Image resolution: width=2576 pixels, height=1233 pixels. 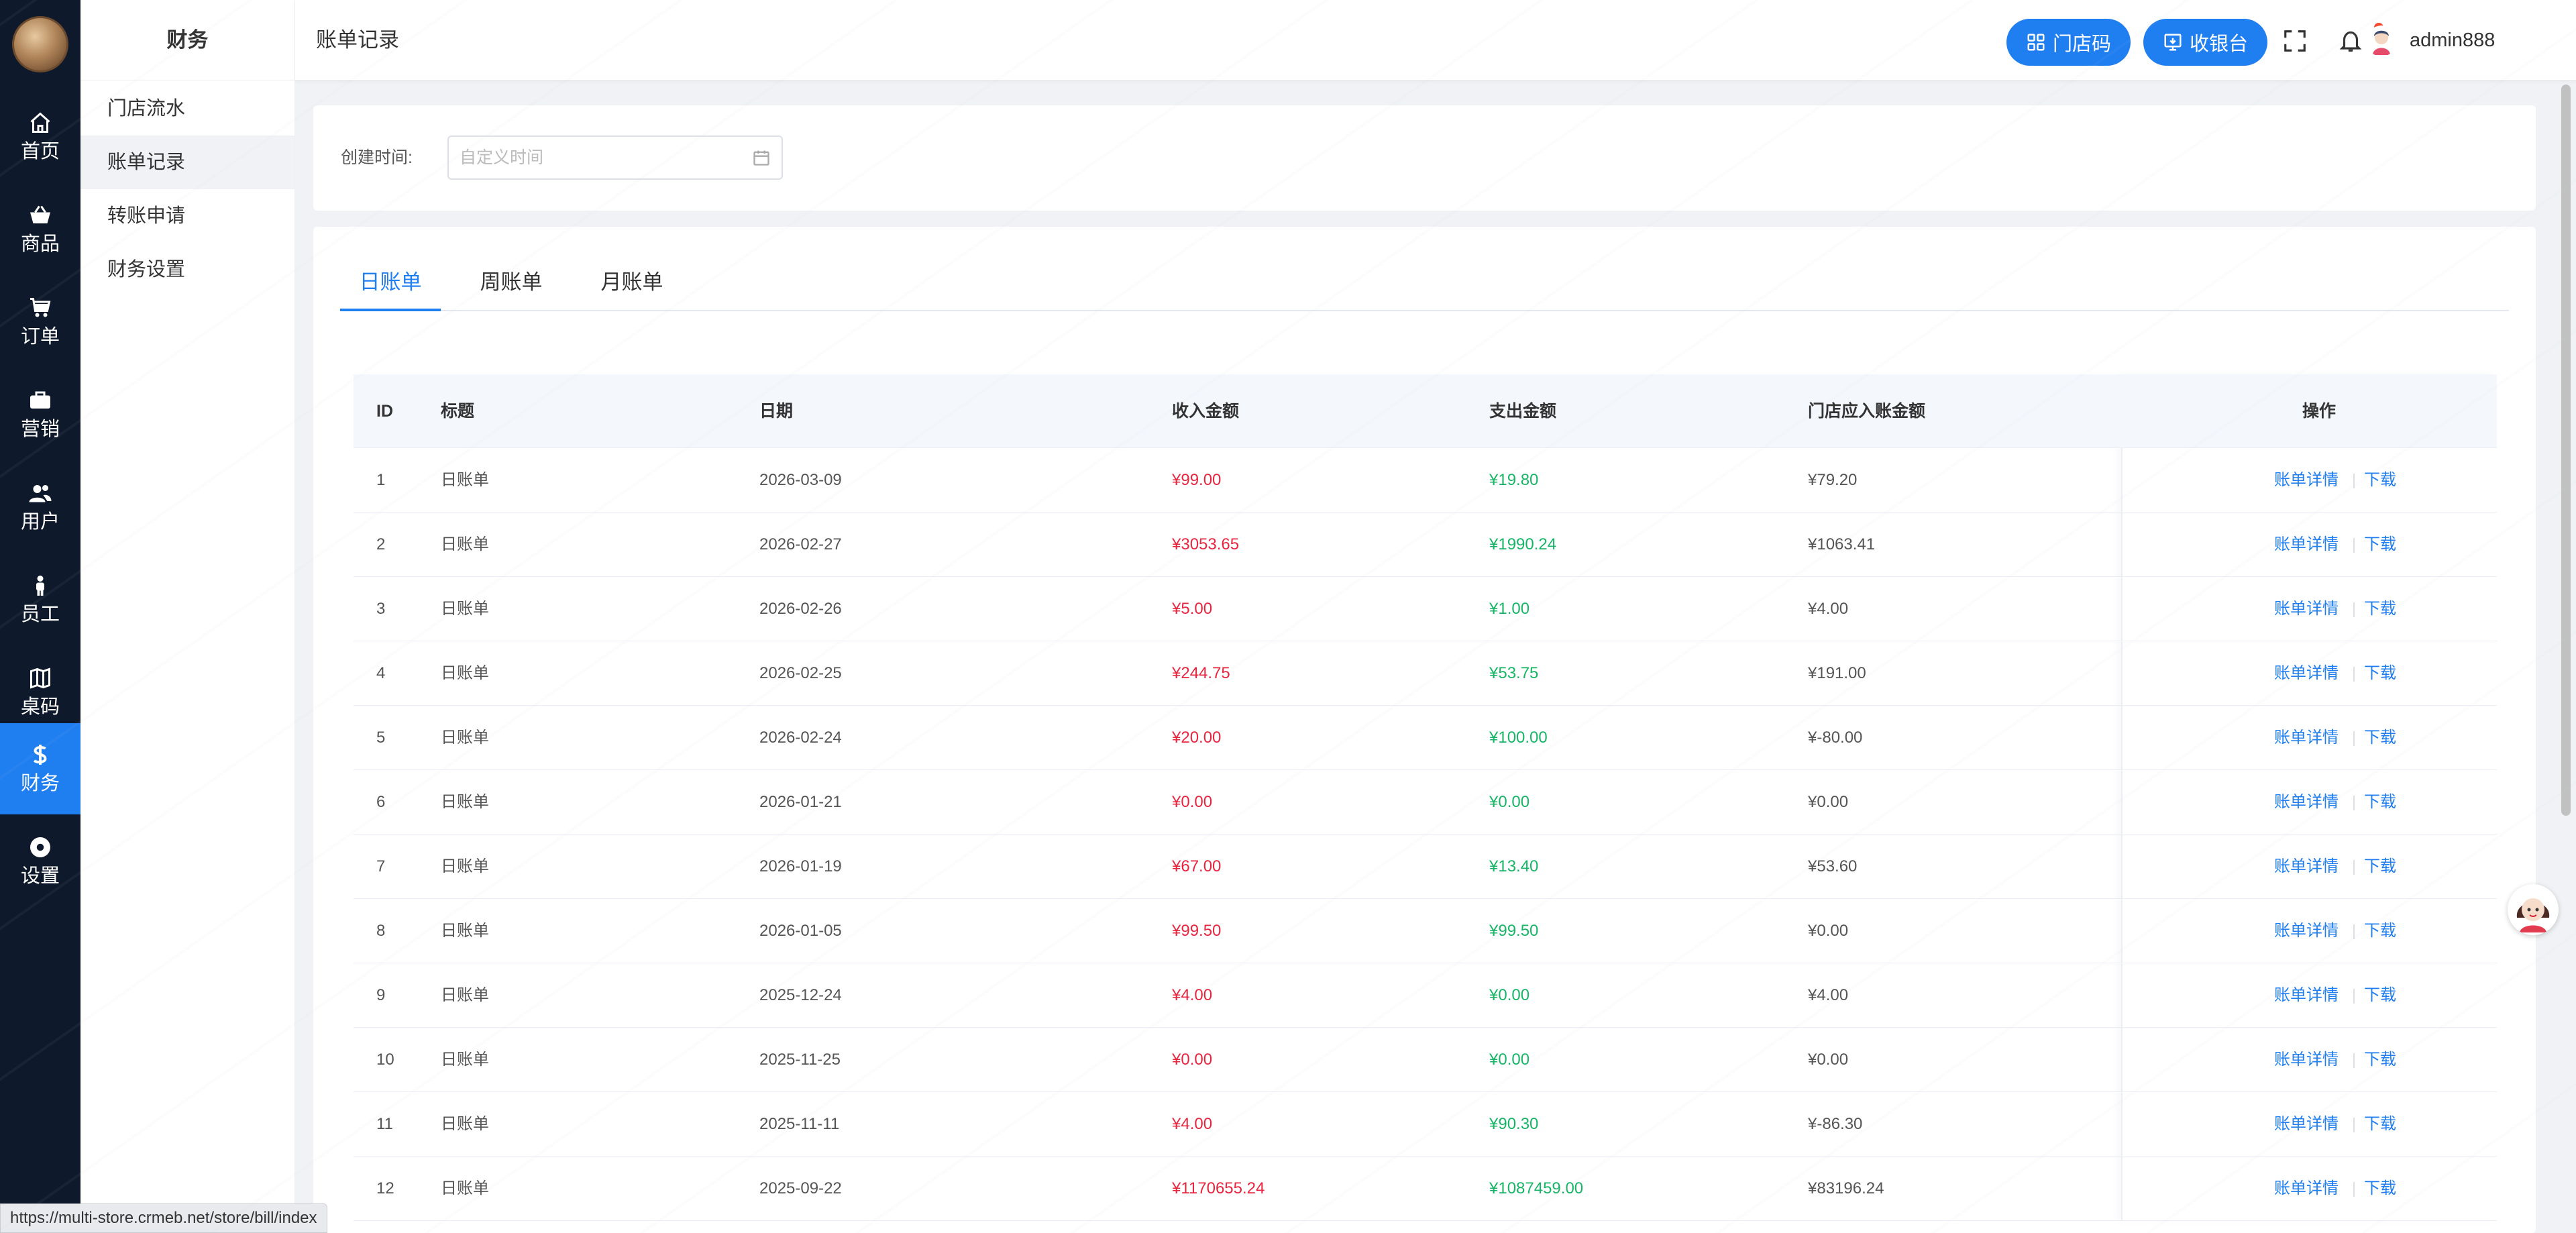 I want to click on cell-net-amount: ¥4.00, so click(x=1828, y=995).